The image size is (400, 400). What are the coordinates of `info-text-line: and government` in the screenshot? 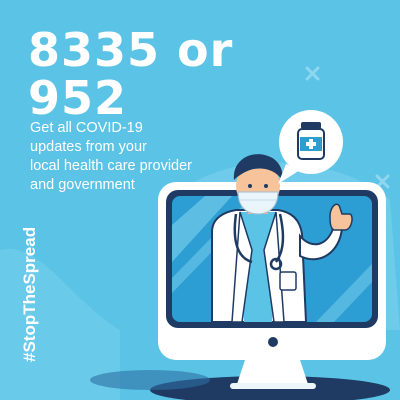 It's located at (82, 185).